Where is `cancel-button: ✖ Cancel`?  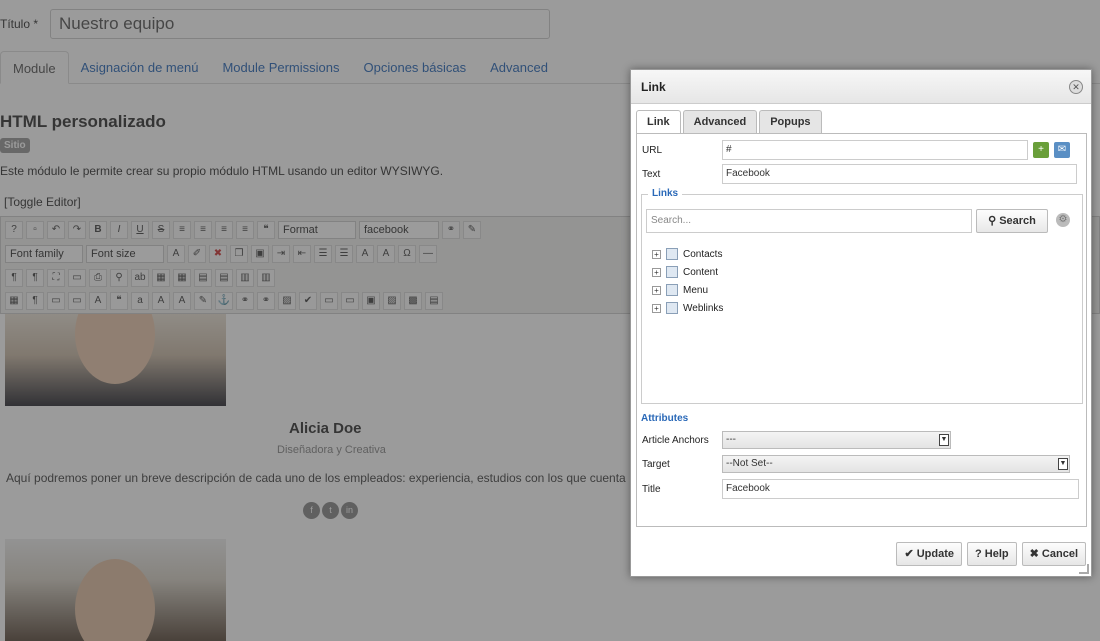 cancel-button: ✖ Cancel is located at coordinates (1053, 554).